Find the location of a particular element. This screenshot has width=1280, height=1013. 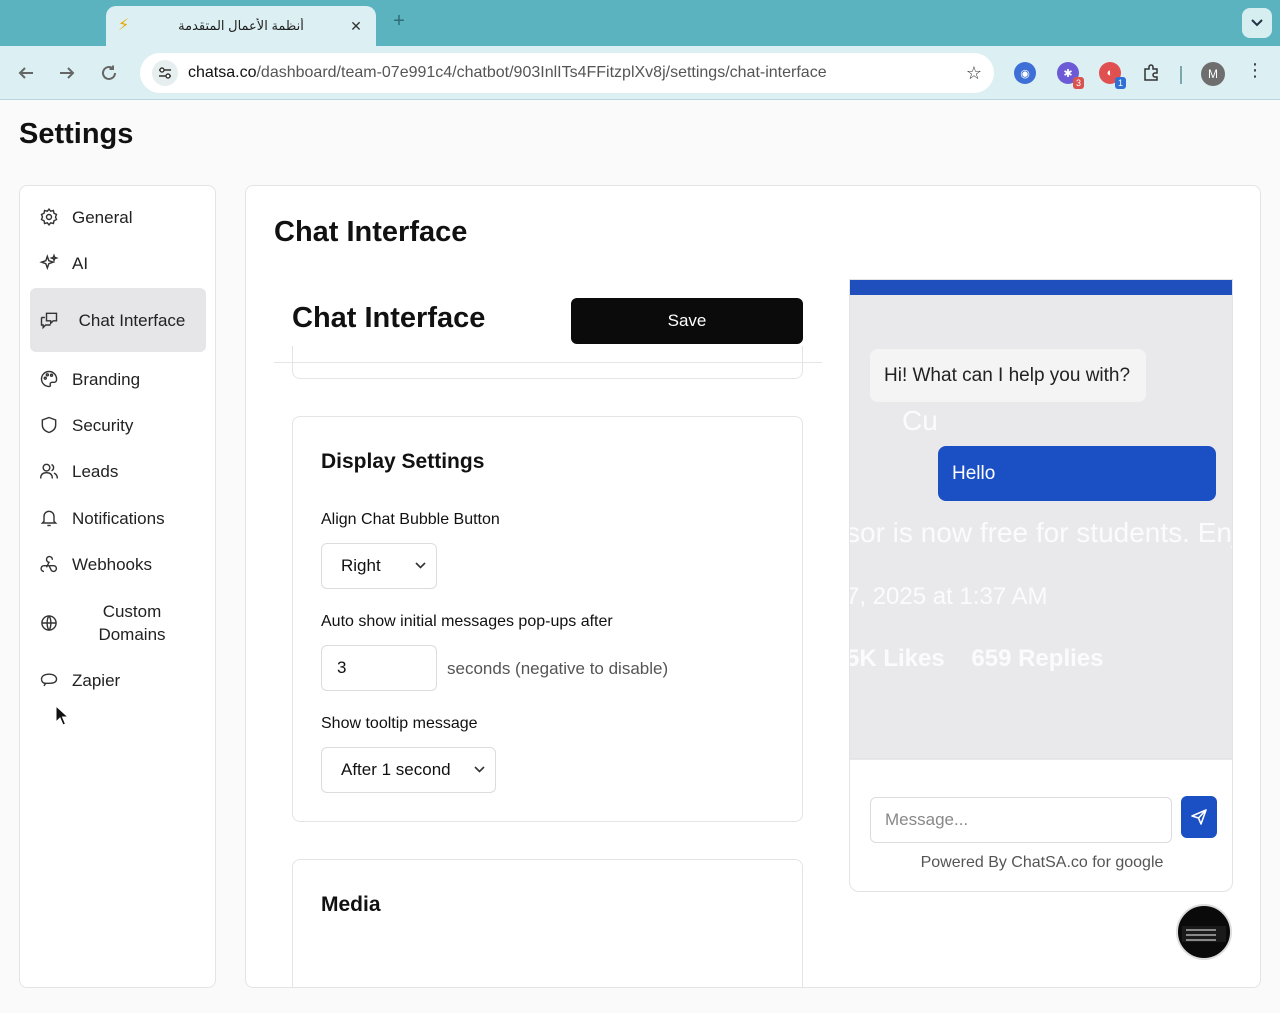

extension-icon: ◐ 1 is located at coordinates (1112, 75).